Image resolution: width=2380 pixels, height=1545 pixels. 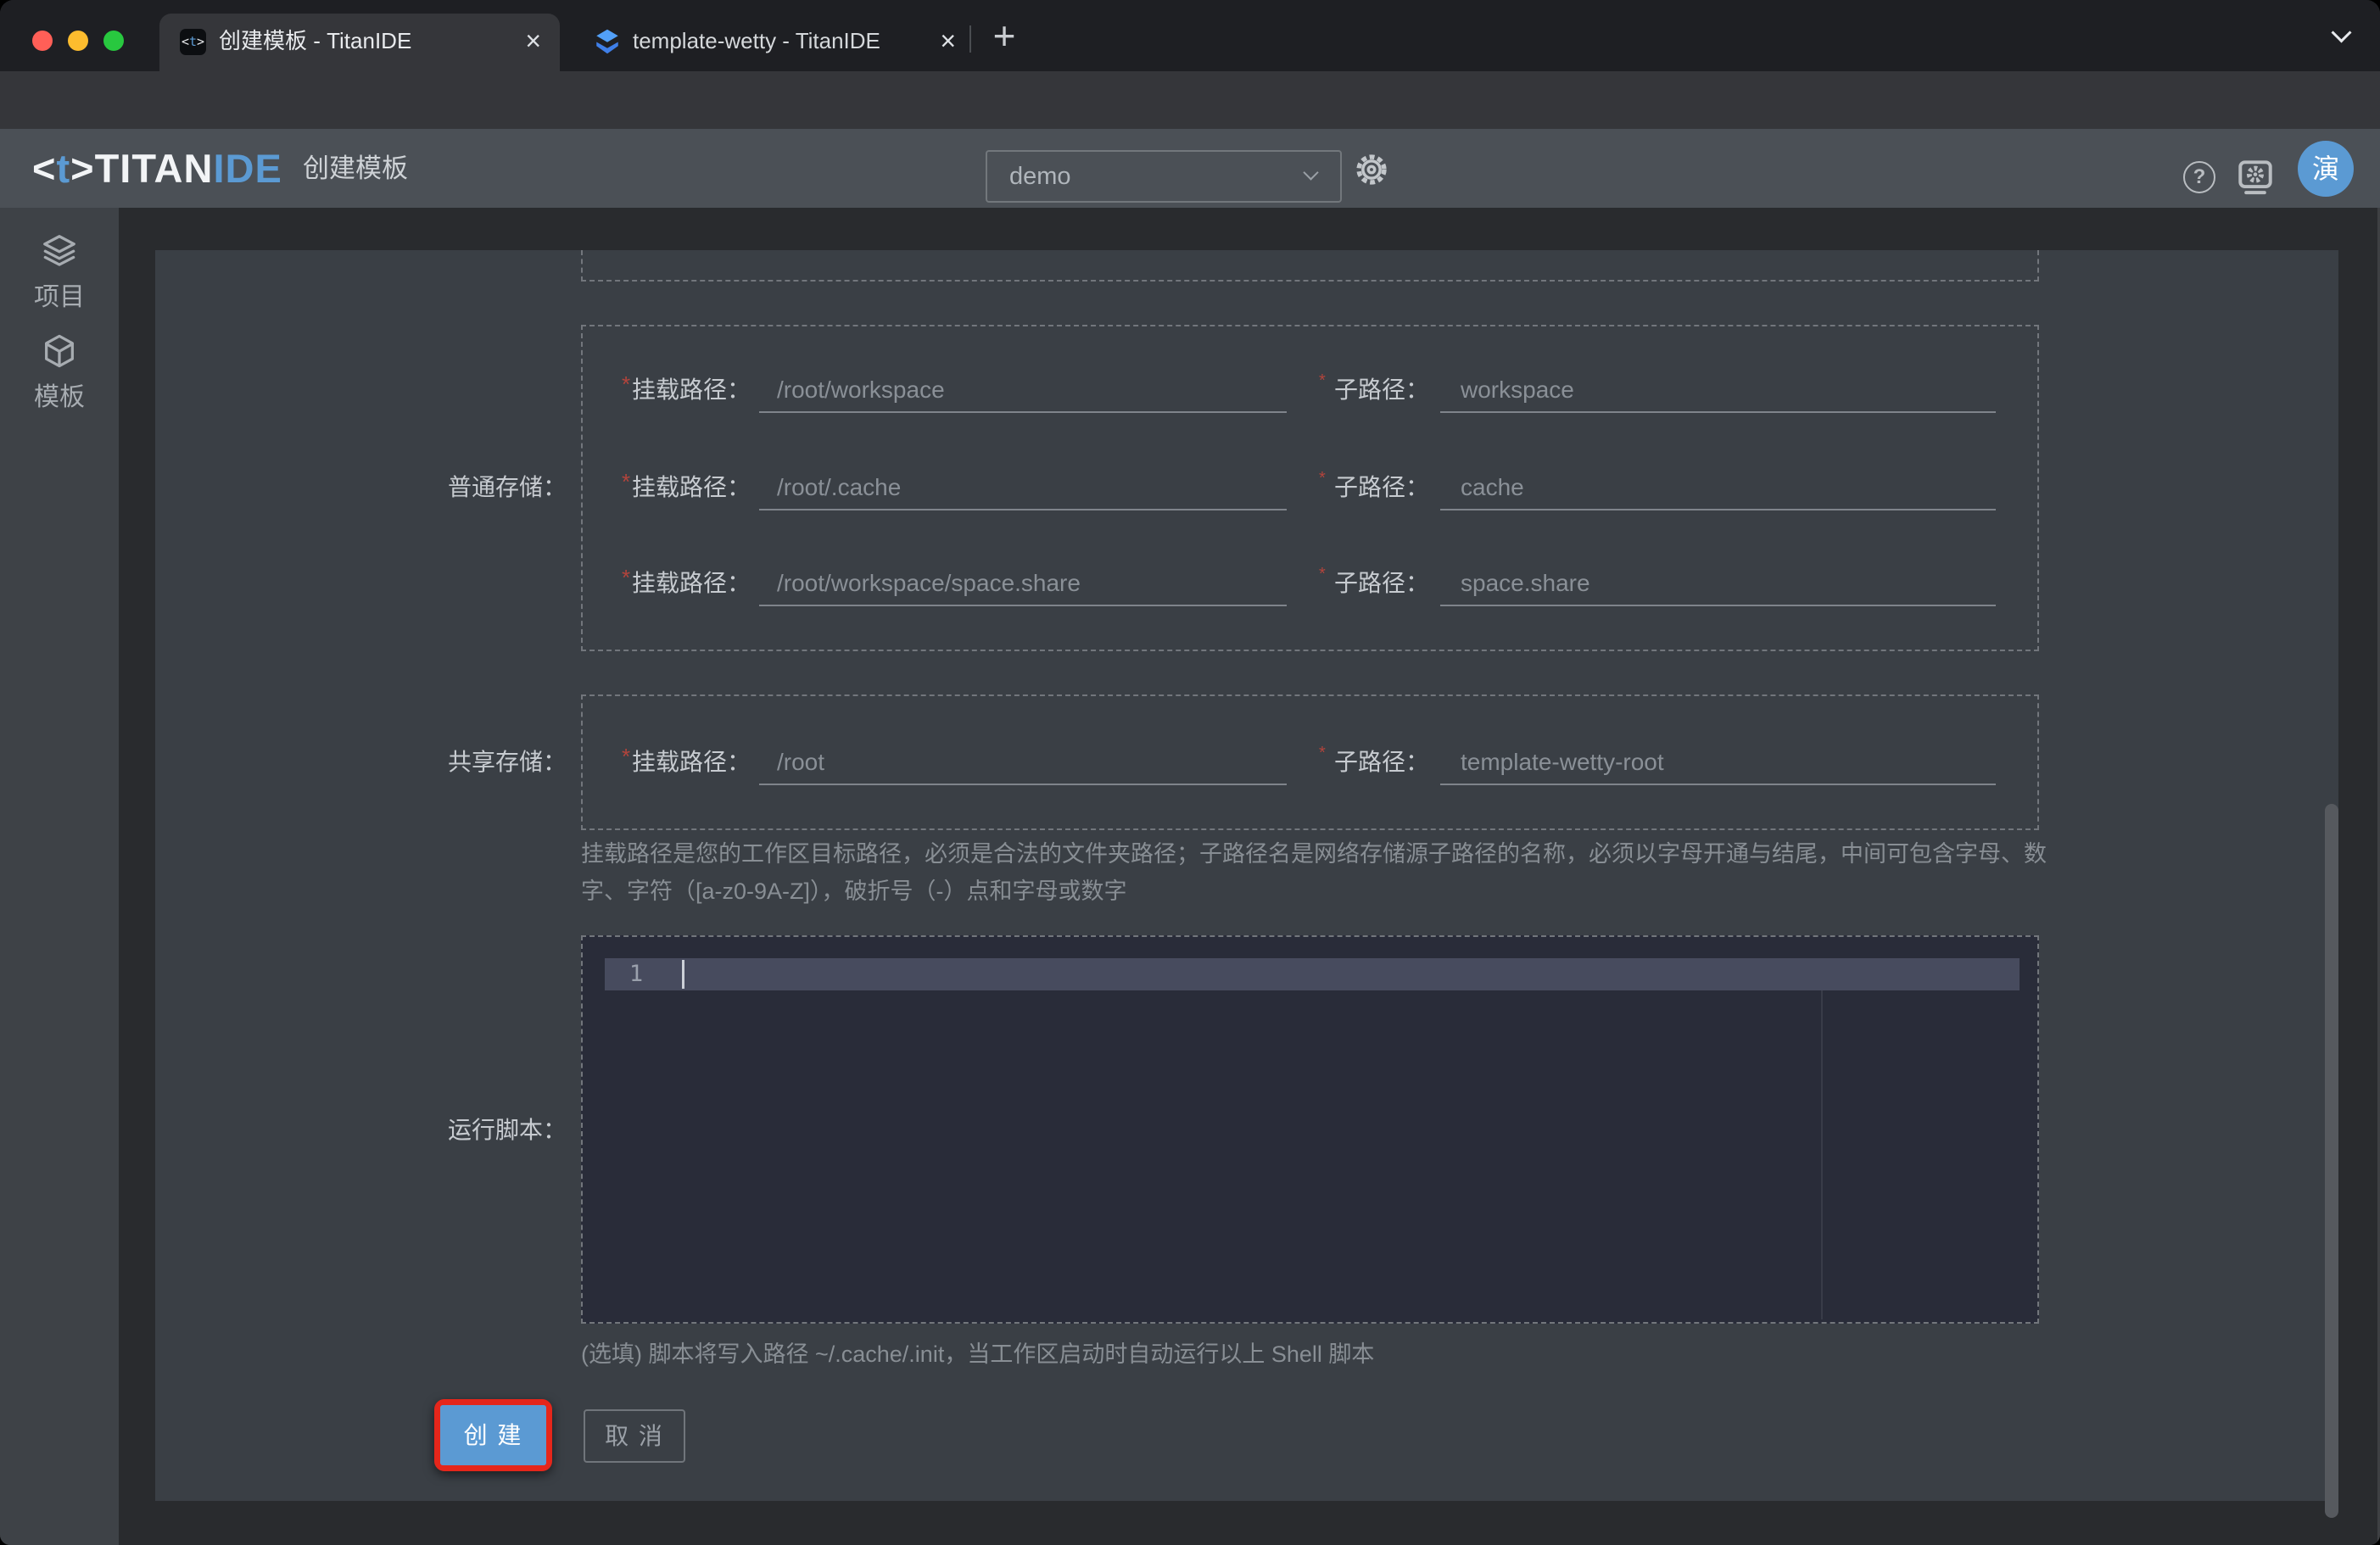 What do you see at coordinates (861, 390) in the screenshot?
I see `mount-path-input: /root/workspace` at bounding box center [861, 390].